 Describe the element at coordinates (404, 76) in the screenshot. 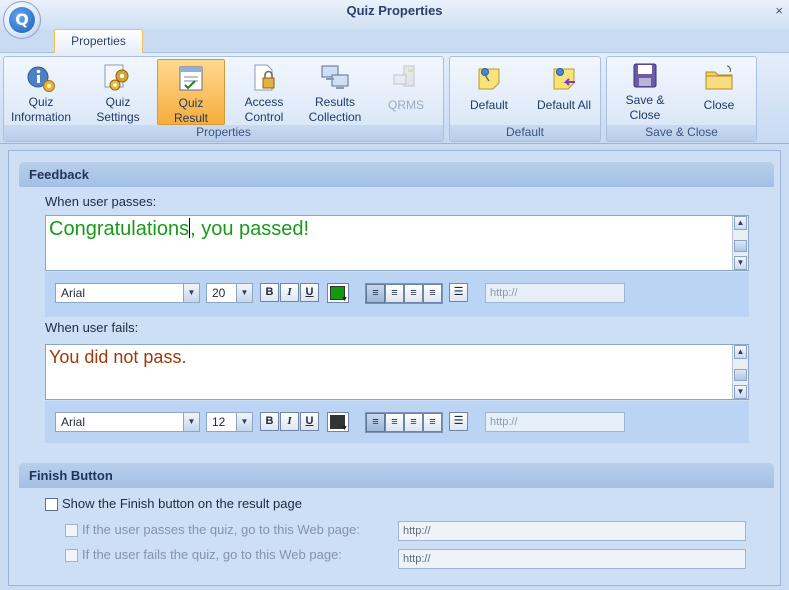

I see `server-icon` at that location.